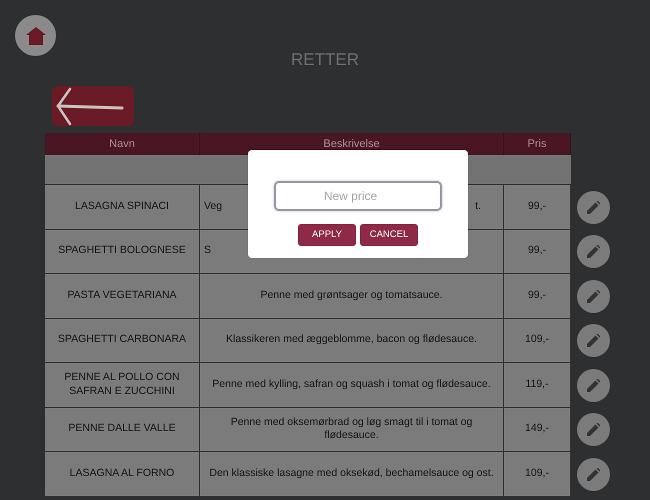  I want to click on home-button, so click(35, 35).